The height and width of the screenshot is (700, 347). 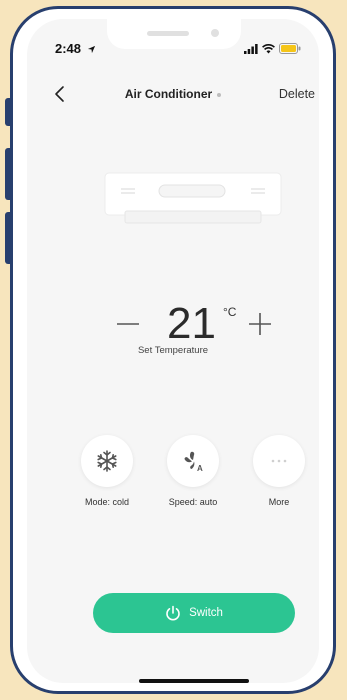 I want to click on power-icon, so click(x=173, y=613).